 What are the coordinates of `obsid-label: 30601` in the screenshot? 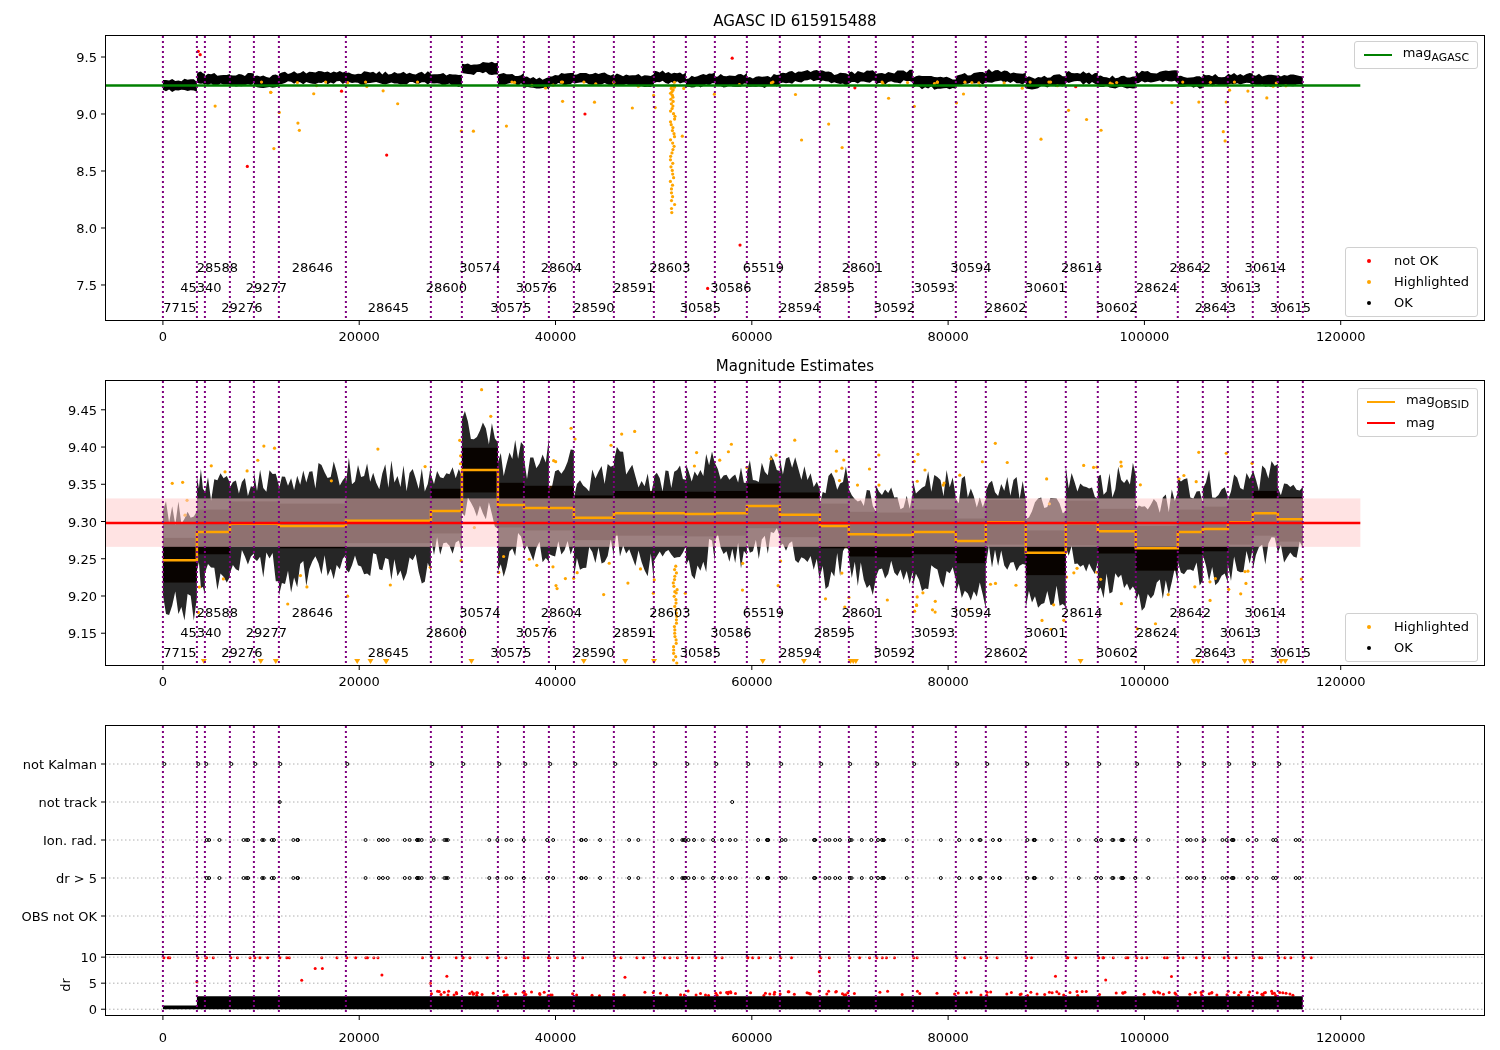 It's located at (1046, 287).